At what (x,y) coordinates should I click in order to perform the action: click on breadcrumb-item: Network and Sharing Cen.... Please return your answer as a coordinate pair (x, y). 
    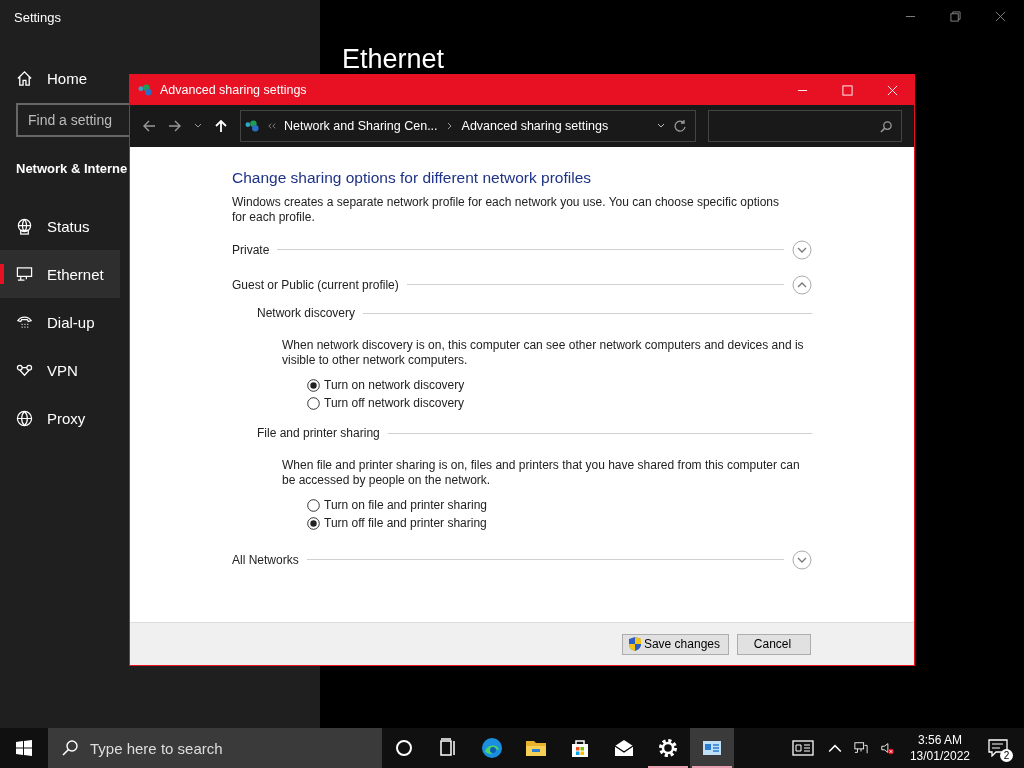
    Looking at the image, I should click on (361, 126).